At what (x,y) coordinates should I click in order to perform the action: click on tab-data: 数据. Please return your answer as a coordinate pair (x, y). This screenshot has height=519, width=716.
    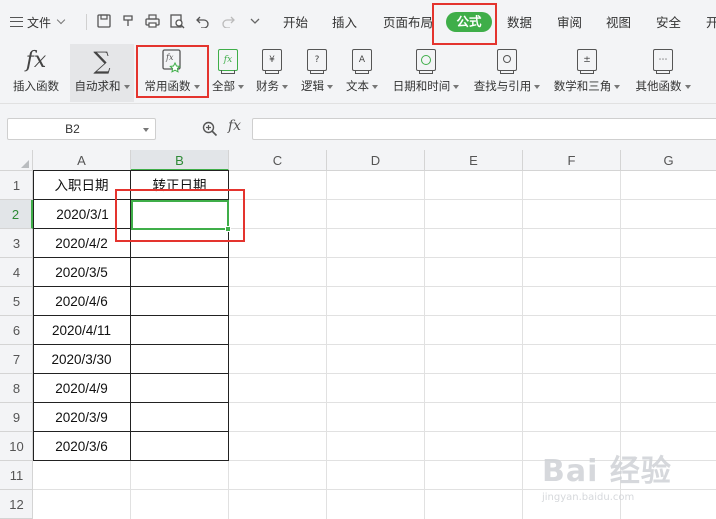
    Looking at the image, I should click on (519, 23).